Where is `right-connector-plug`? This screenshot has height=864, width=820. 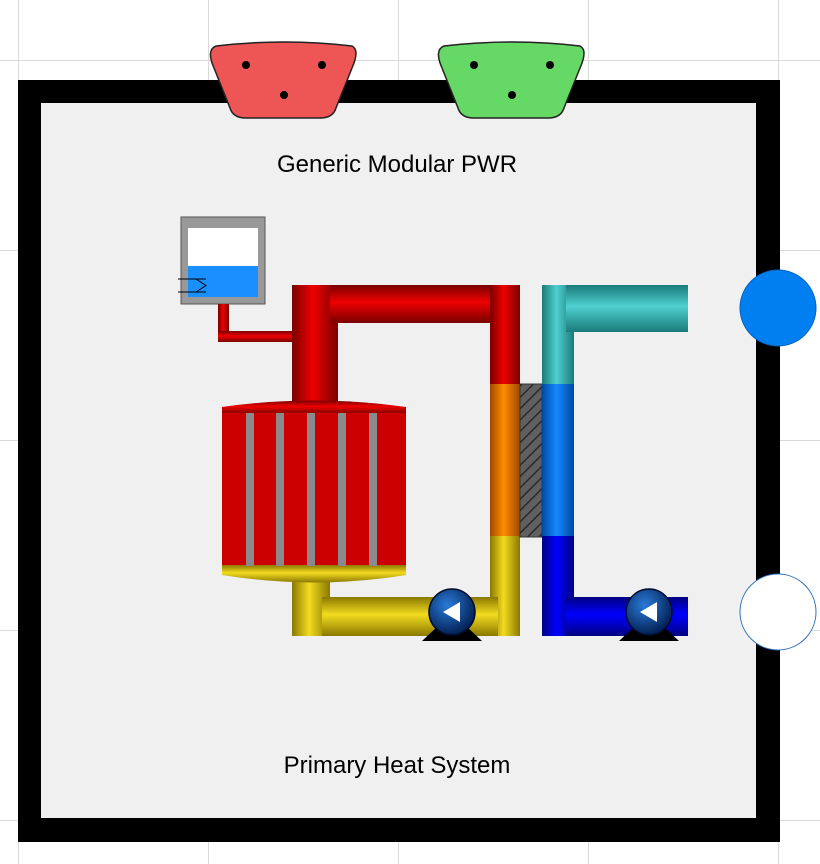 right-connector-plug is located at coordinates (511, 80).